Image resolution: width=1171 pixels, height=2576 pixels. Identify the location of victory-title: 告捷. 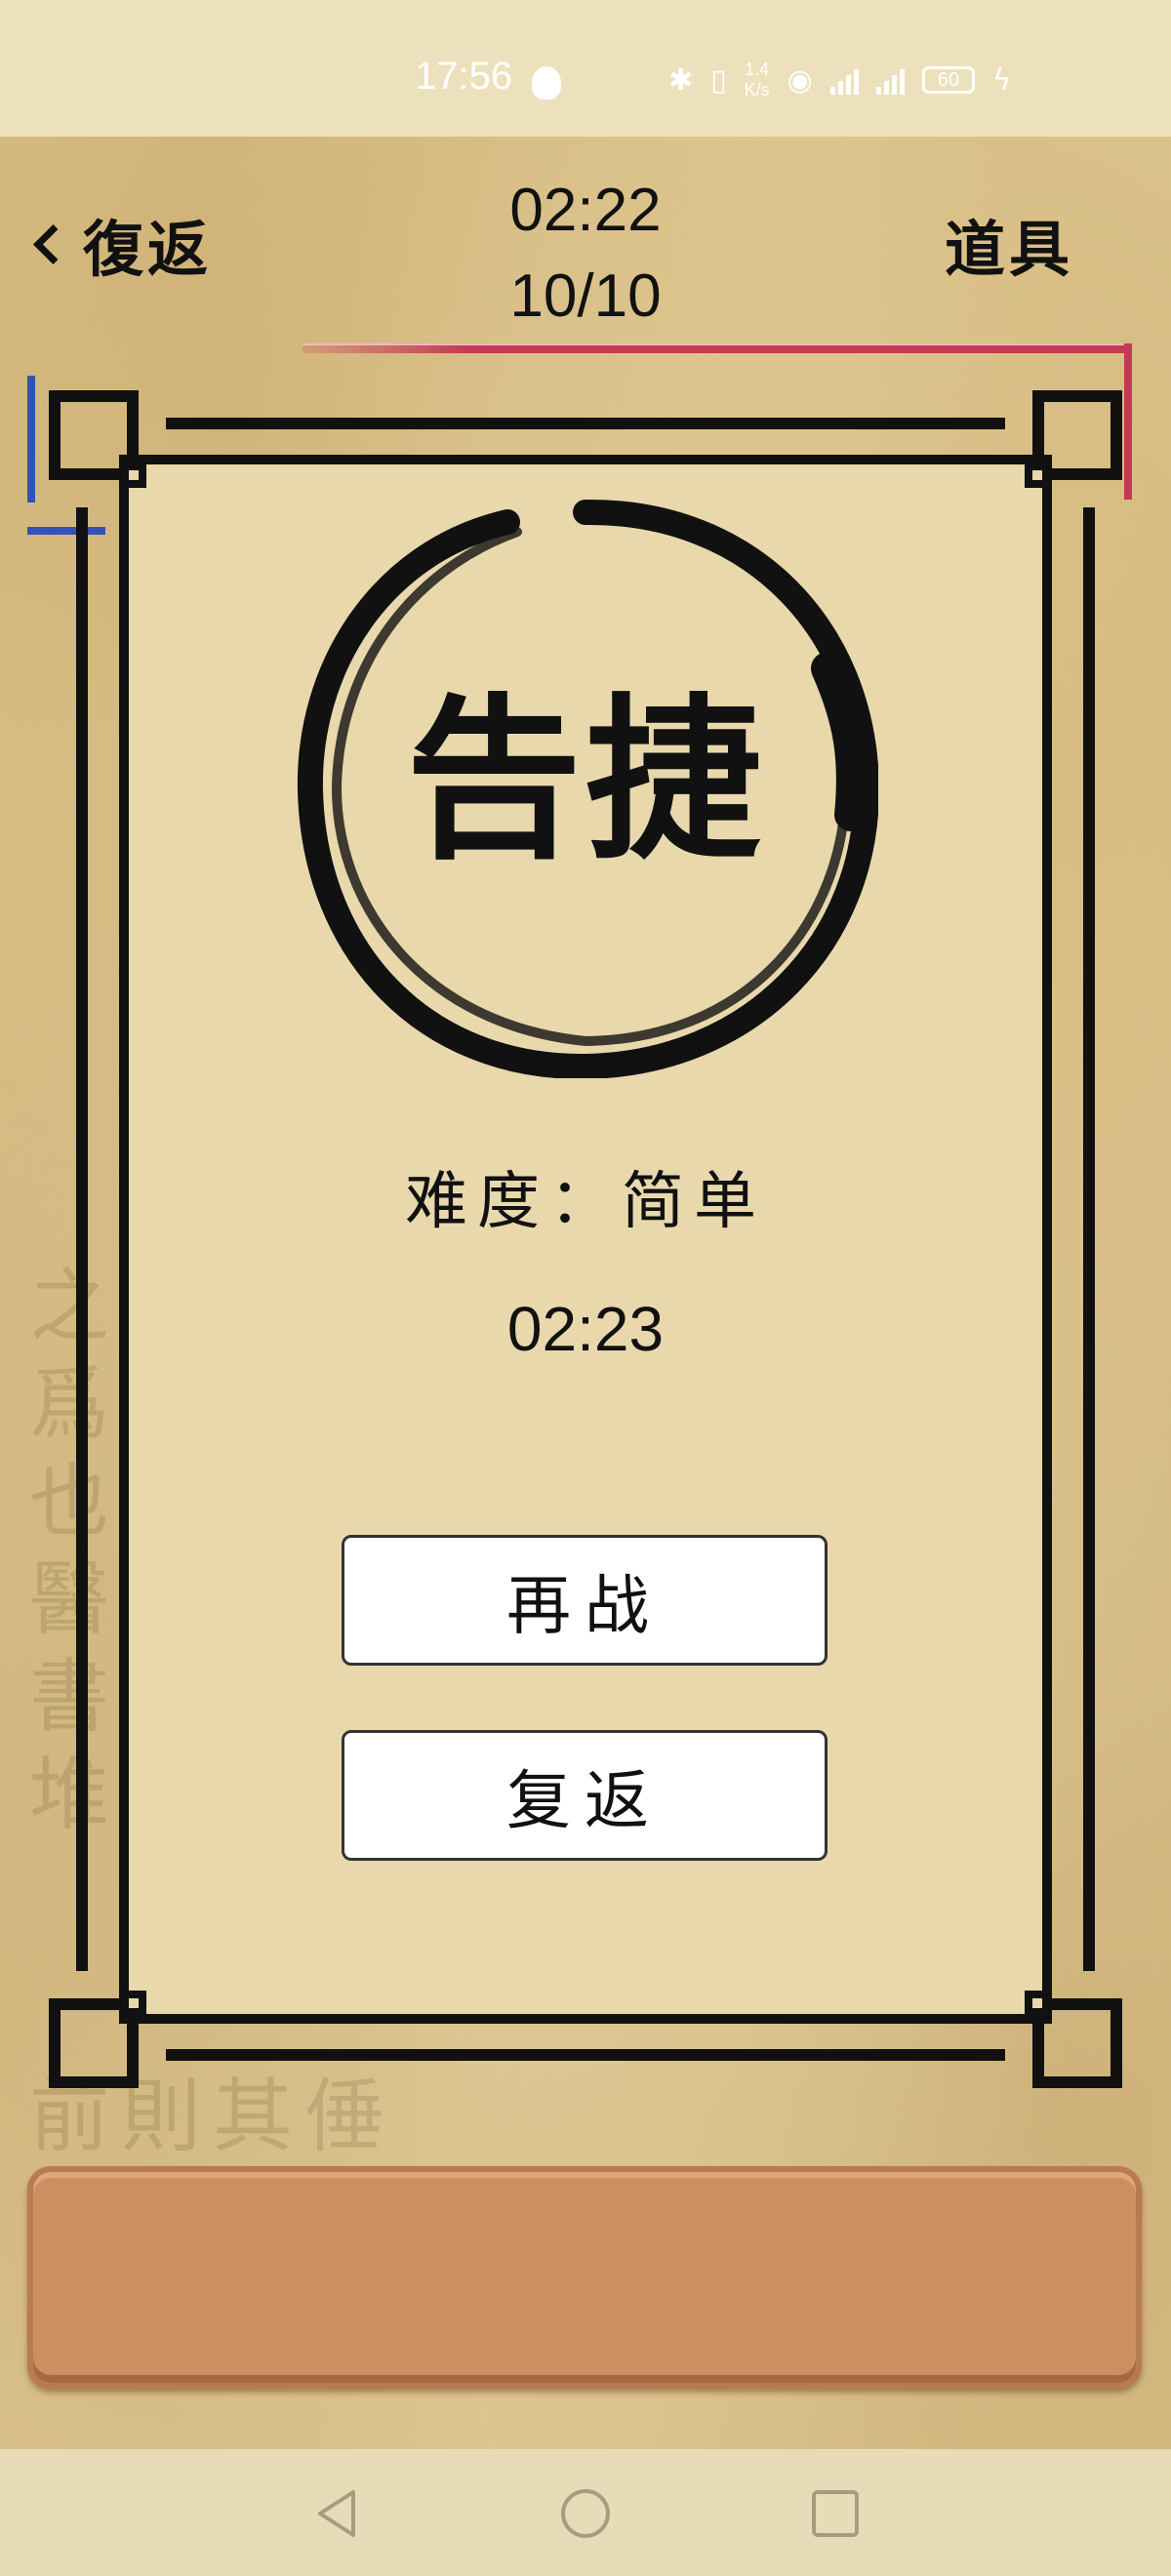
(585, 780).